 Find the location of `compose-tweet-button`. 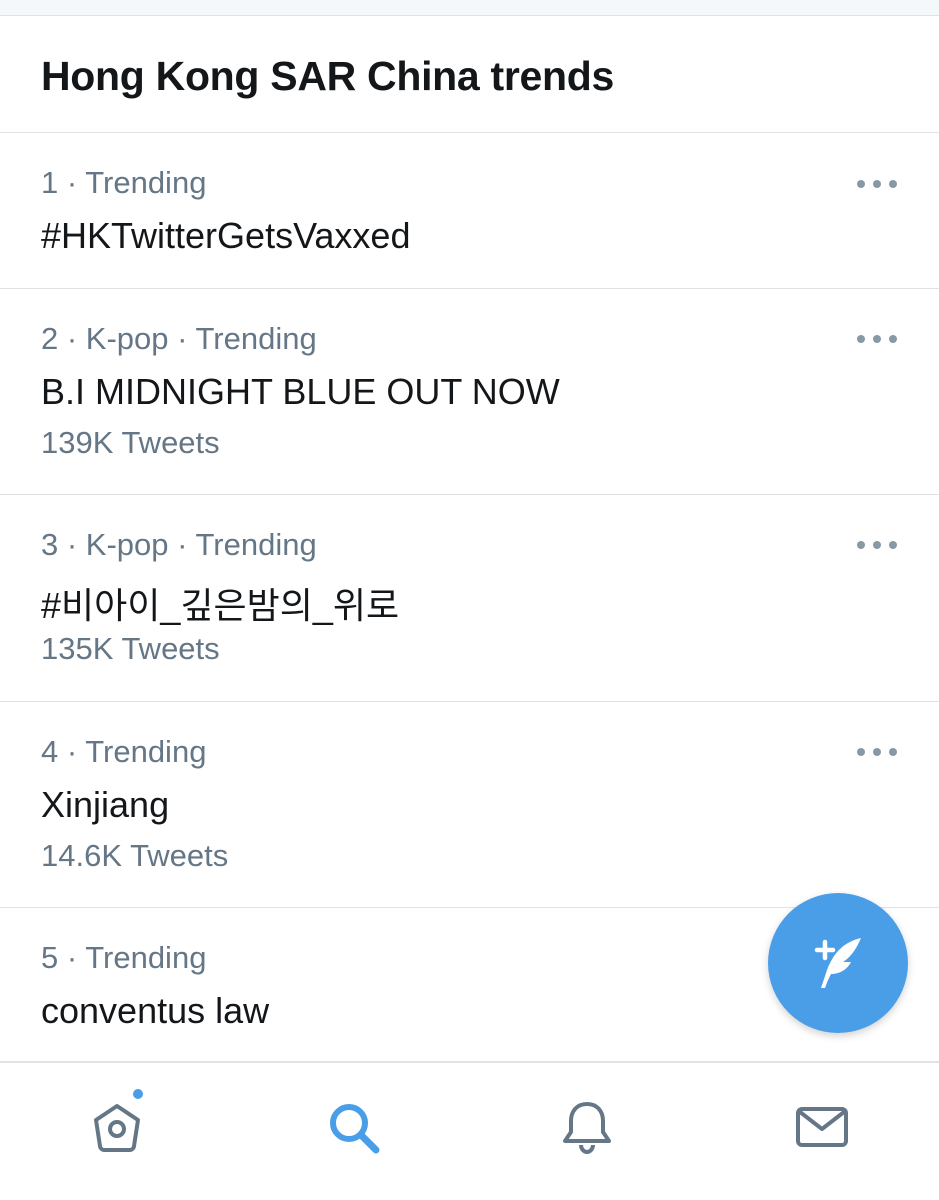

compose-tweet-button is located at coordinates (838, 963).